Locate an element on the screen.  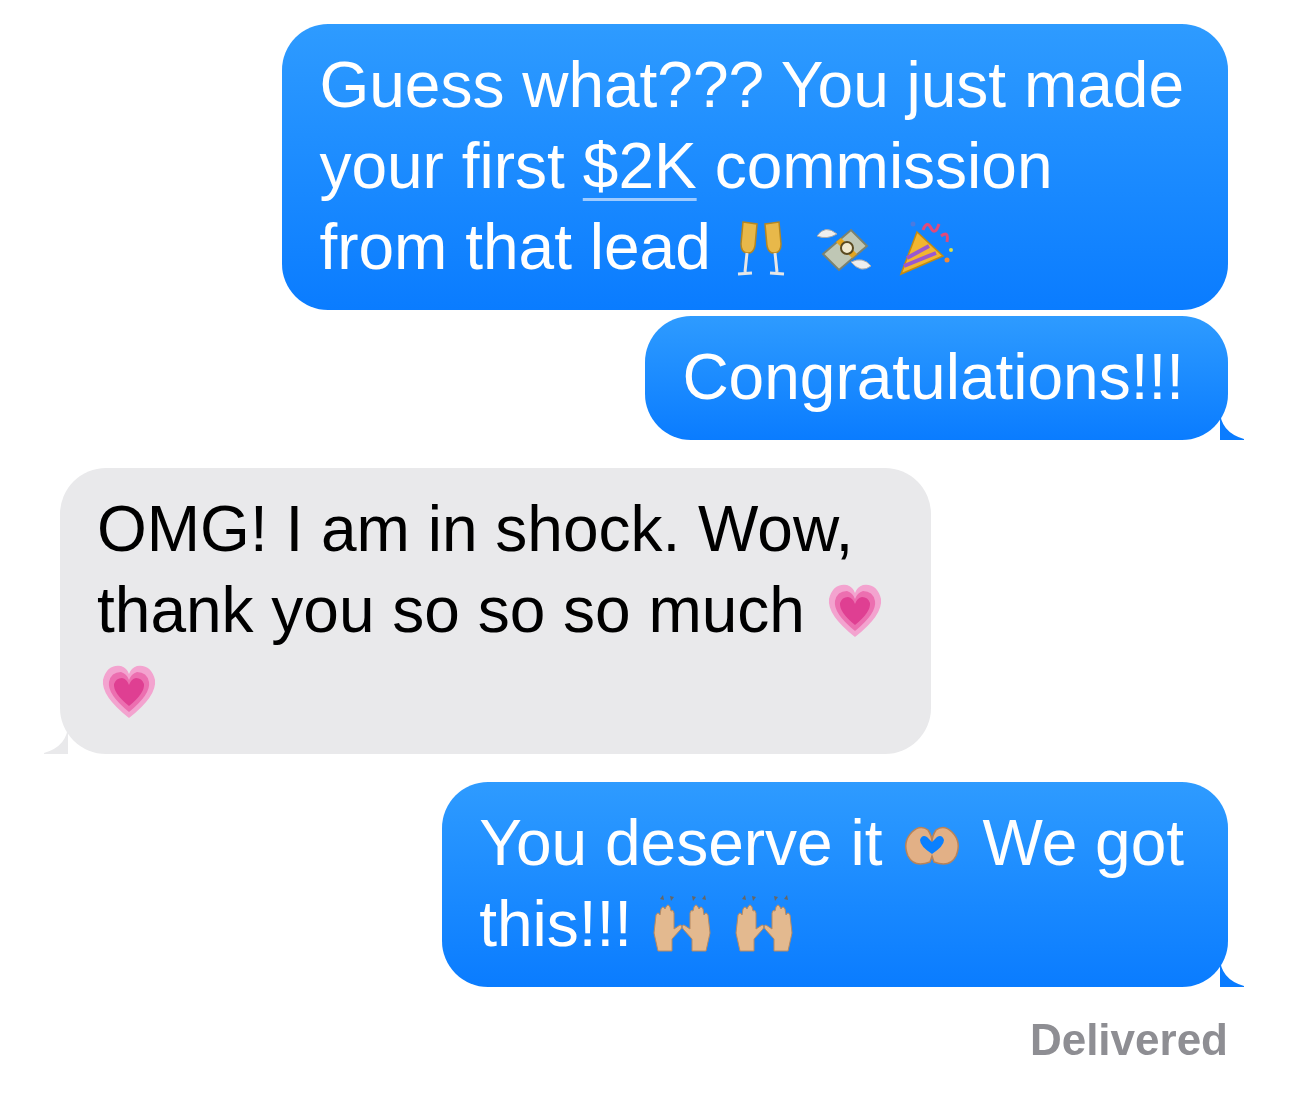
message-text: from that lead is located at coordinates (515, 247).